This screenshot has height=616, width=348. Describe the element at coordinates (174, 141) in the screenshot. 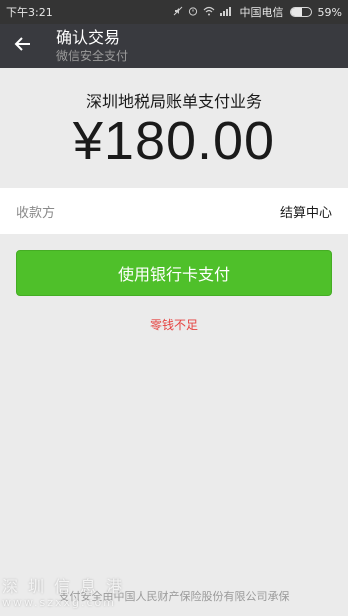

I see `payment-amount: ¥180.00` at that location.